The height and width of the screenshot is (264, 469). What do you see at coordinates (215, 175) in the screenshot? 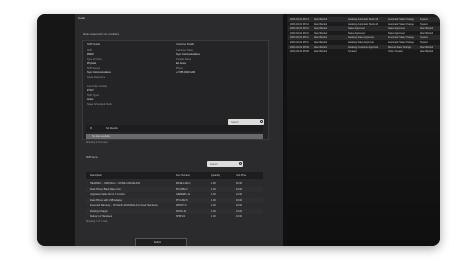
I see `col-quantity: Quantity` at bounding box center [215, 175].